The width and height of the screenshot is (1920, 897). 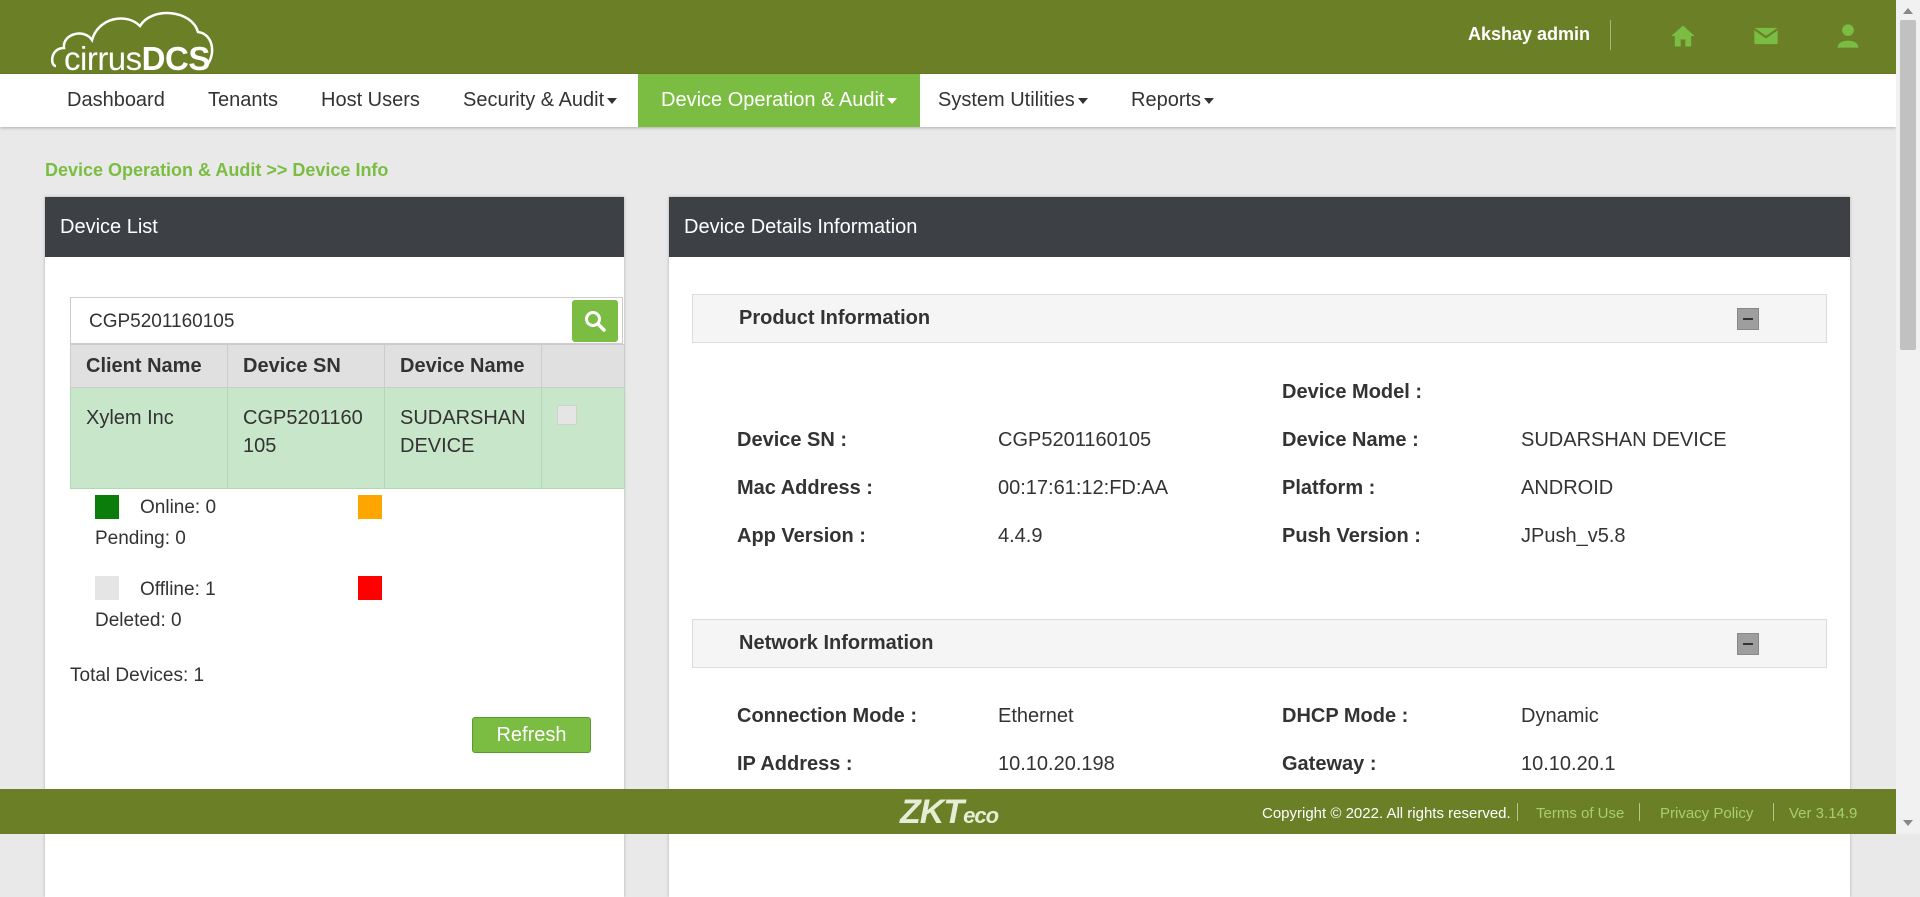 What do you see at coordinates (1083, 488) in the screenshot?
I see `mac-address-value: 00:17:61:12:FD:AA` at bounding box center [1083, 488].